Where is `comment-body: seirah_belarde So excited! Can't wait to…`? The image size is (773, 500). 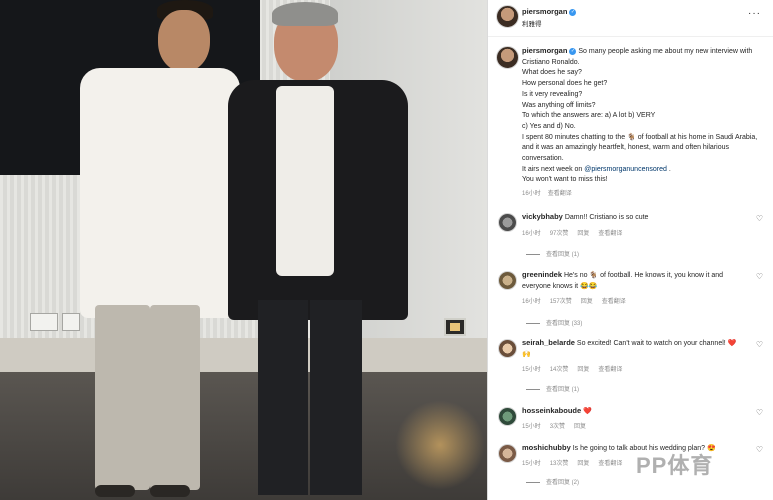
comment-body: seirah_belarde So excited! Can't wait to… is located at coordinates (632, 349).